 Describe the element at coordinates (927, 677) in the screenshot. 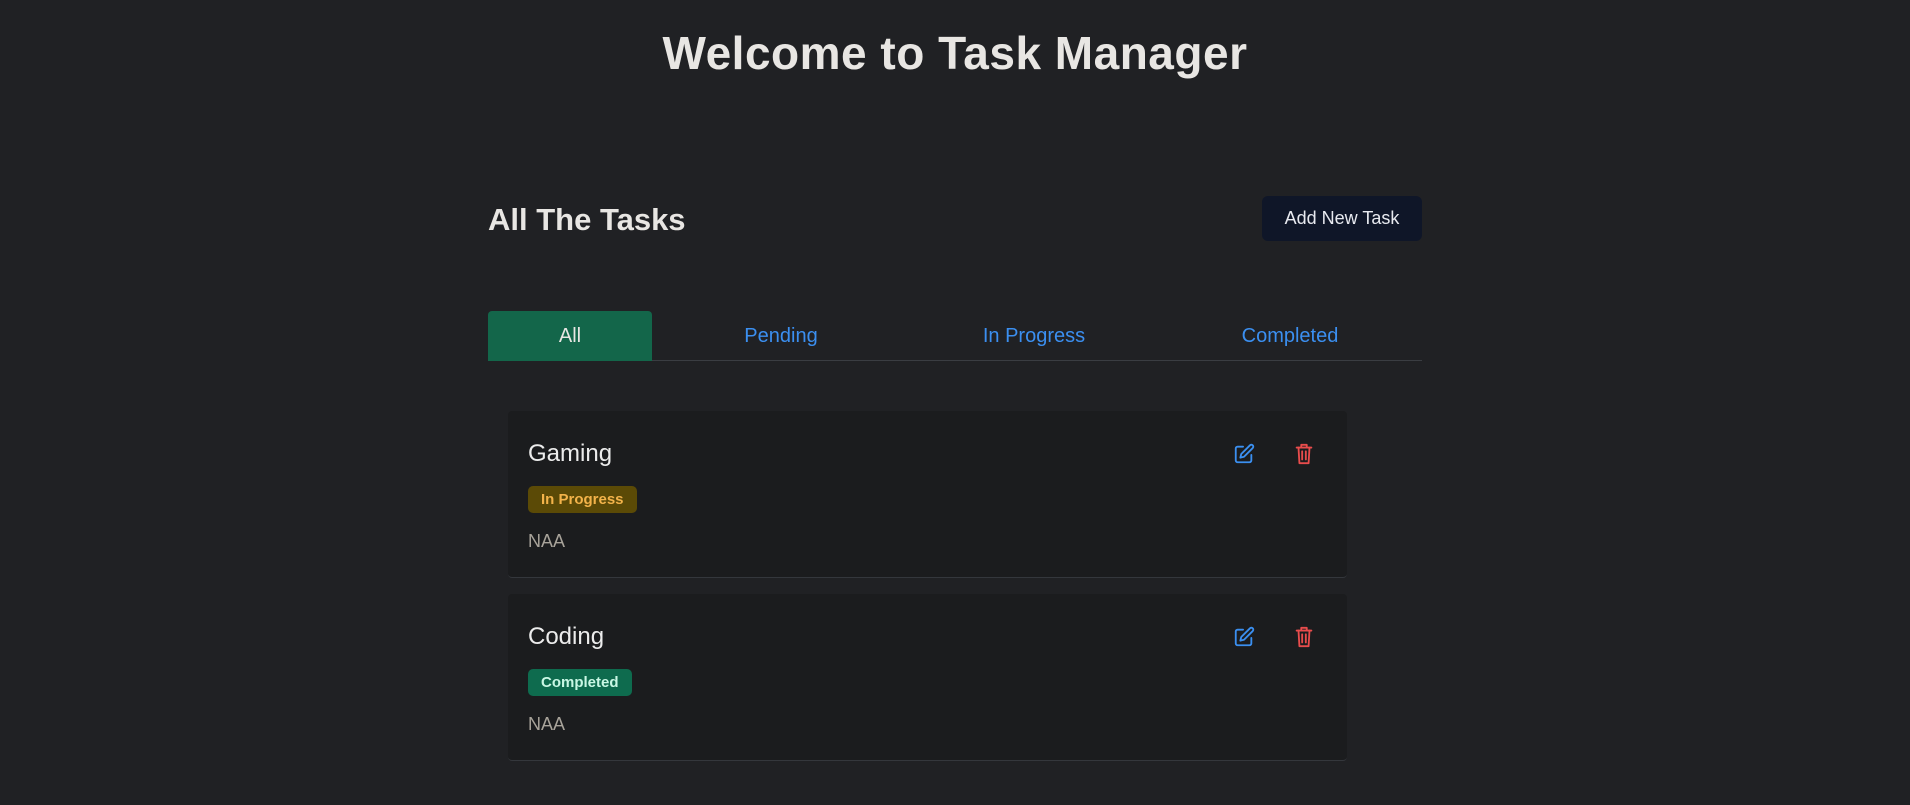

I see `task-card: Coding Completed NAA` at that location.